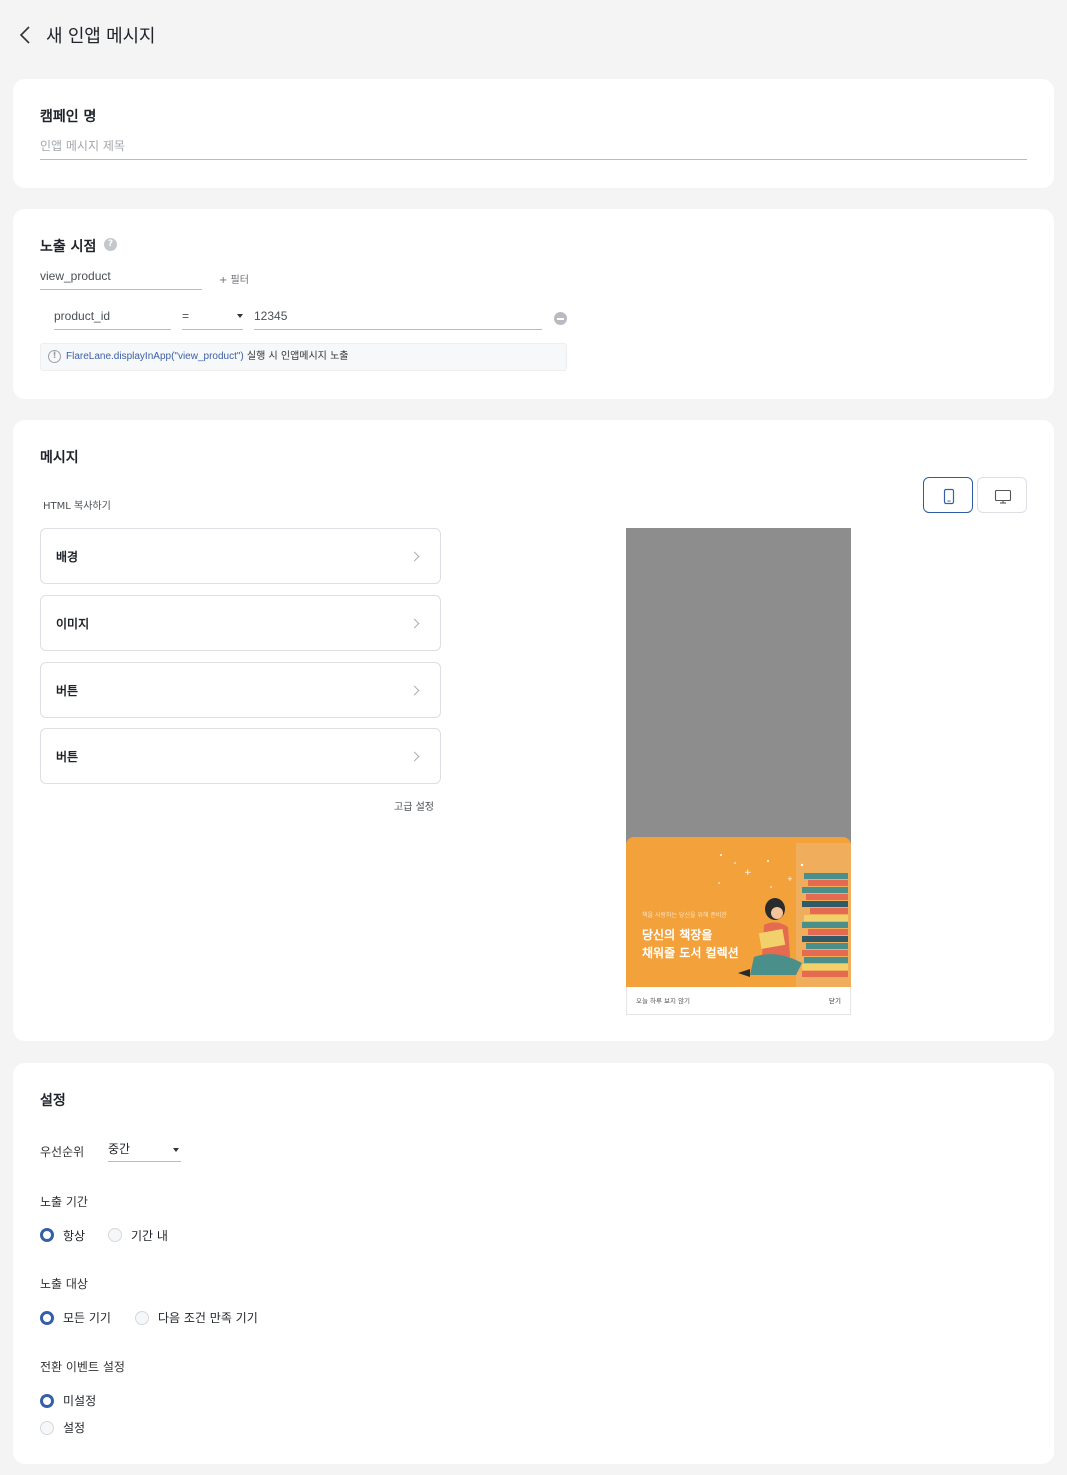 Image resolution: width=1067 pixels, height=1475 pixels. I want to click on campaign-name-input, so click(533, 146).